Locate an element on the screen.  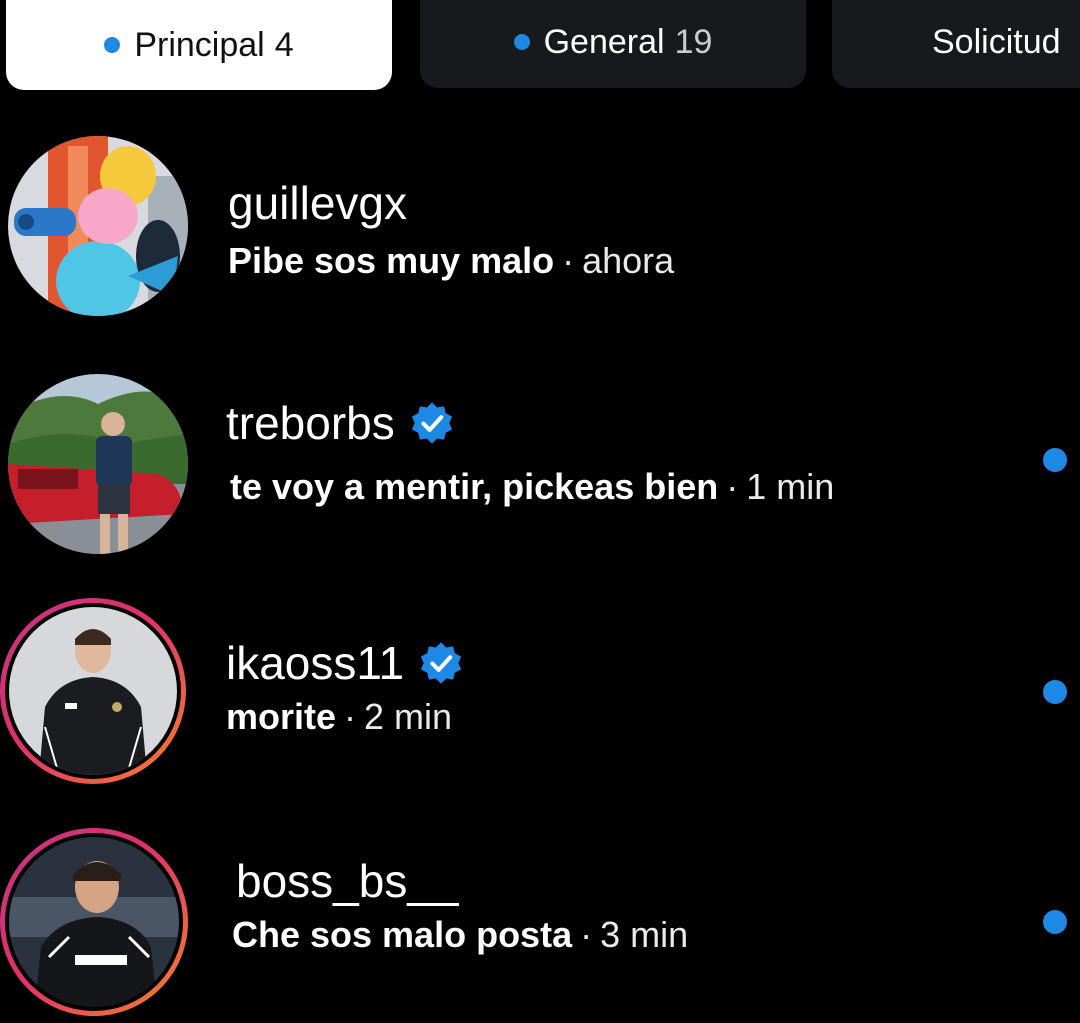
thread-username-line: guillevgx is located at coordinates (317, 203).